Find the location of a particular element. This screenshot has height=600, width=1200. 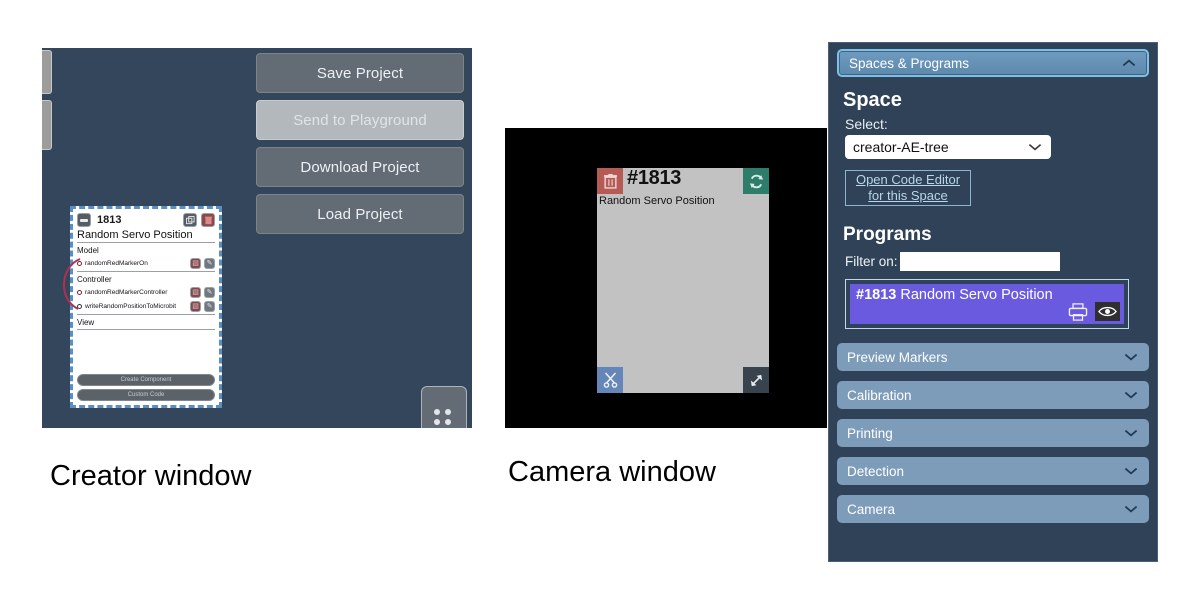

program-list-item: #1813 Random Servo Position is located at coordinates (987, 304).